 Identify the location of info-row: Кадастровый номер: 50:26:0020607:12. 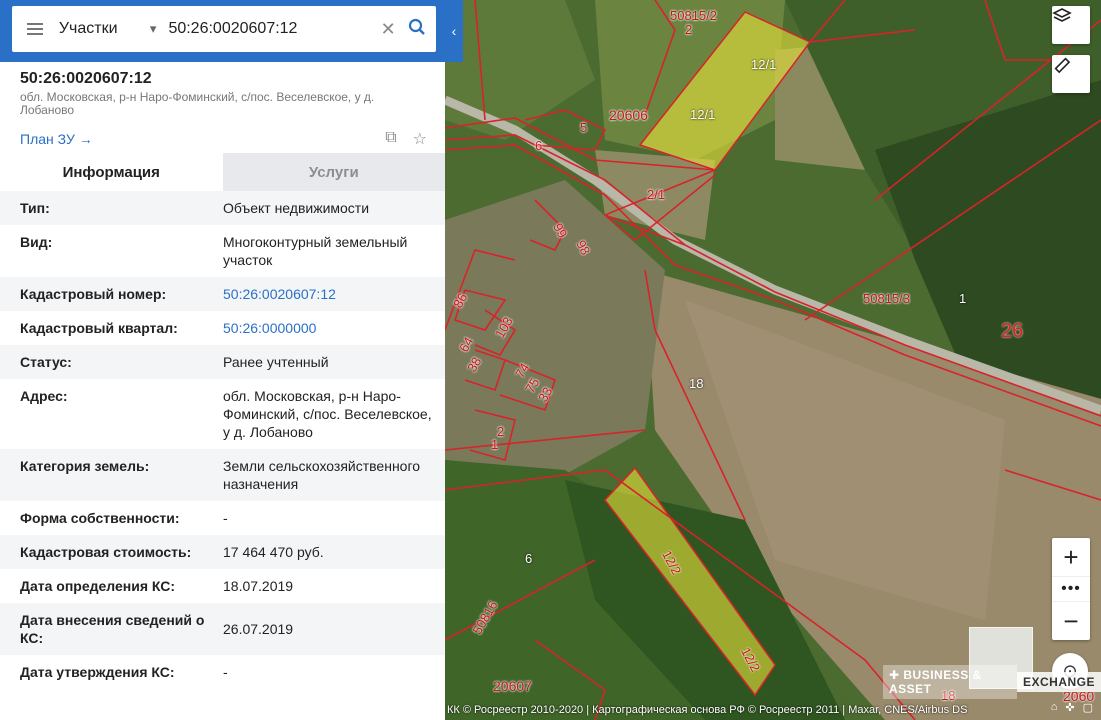
(222, 294).